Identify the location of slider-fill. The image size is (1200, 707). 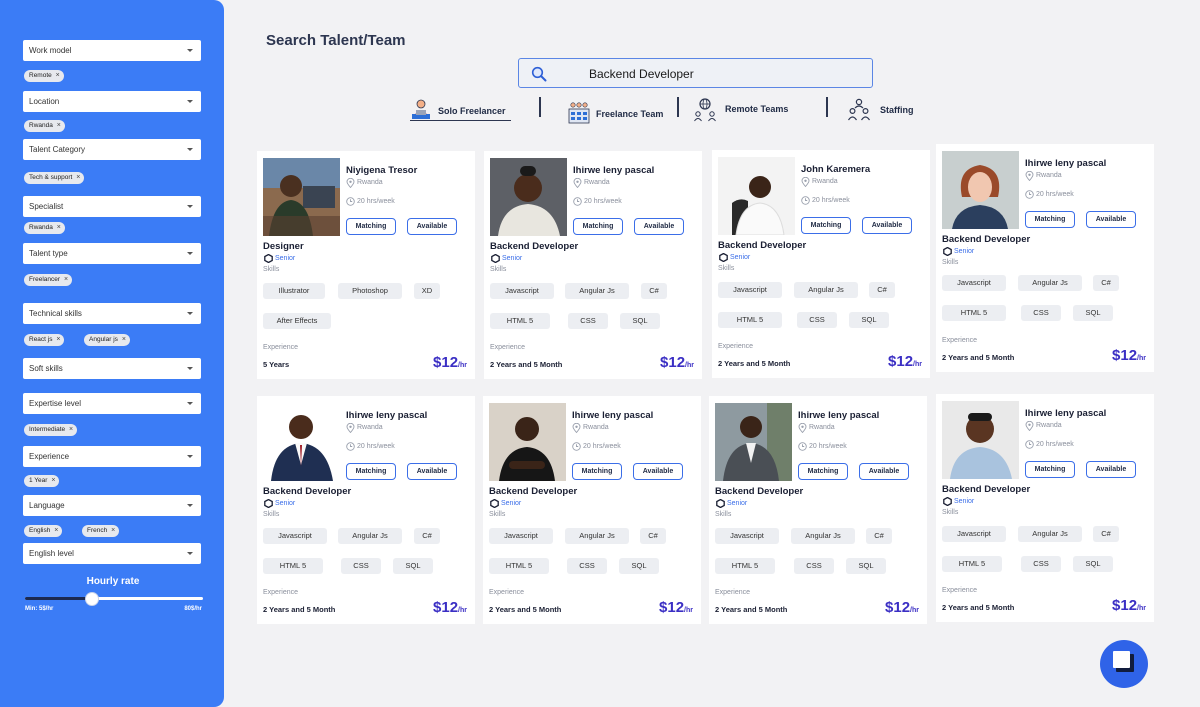
(58, 598).